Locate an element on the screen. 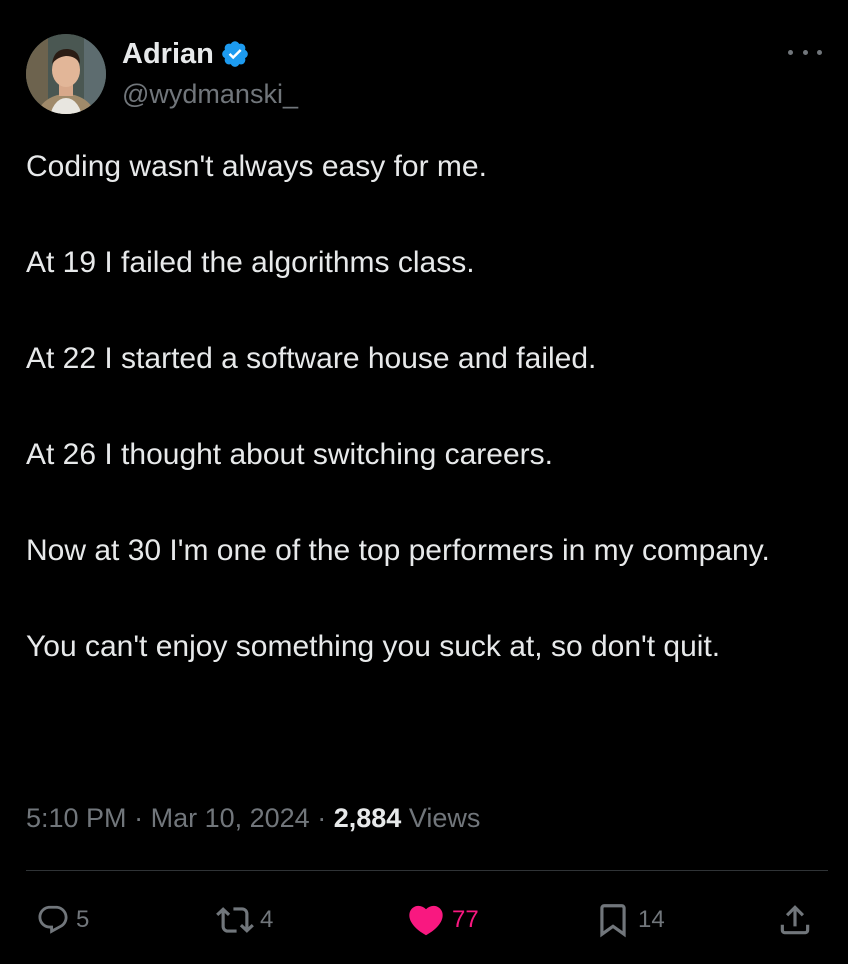 The height and width of the screenshot is (964, 848). tweet-header: Adrian @wydmanski_ is located at coordinates (426, 74).